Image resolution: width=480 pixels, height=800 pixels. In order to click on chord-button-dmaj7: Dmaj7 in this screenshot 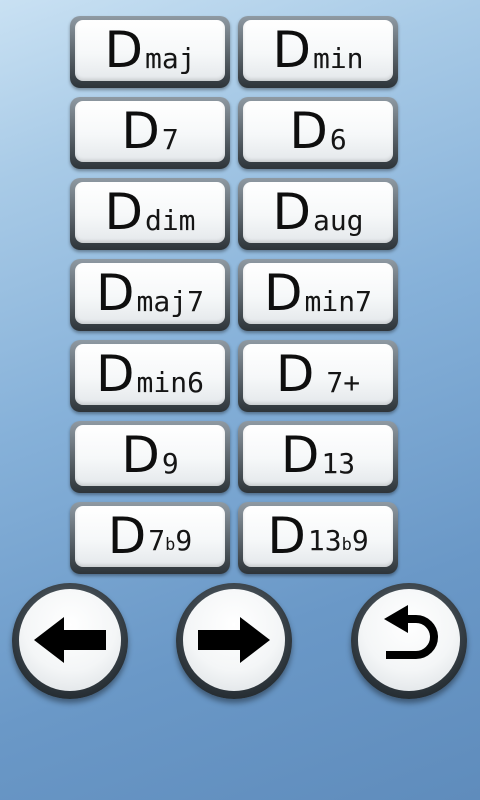, I will do `click(150, 295)`.